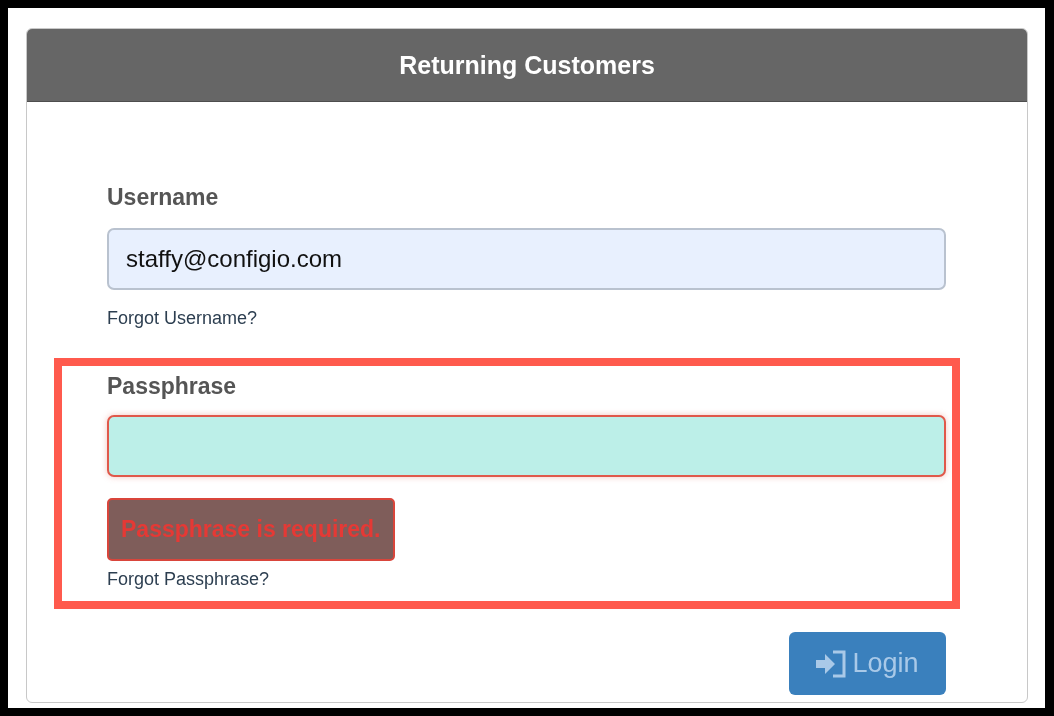  Describe the element at coordinates (831, 663) in the screenshot. I see `sign-in-icon` at that location.